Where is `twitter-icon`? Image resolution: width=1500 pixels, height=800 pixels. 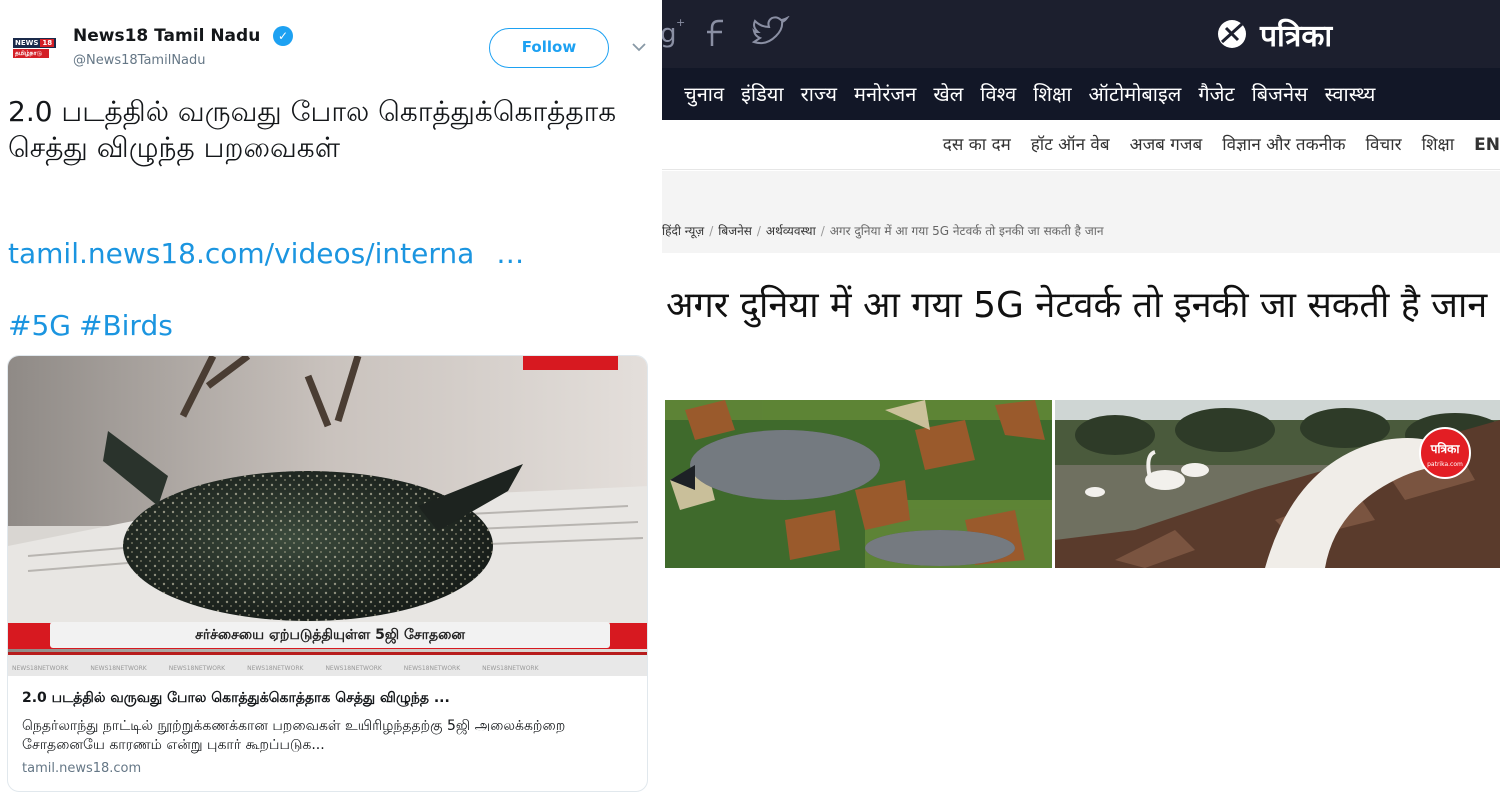
twitter-icon is located at coordinates (770, 30).